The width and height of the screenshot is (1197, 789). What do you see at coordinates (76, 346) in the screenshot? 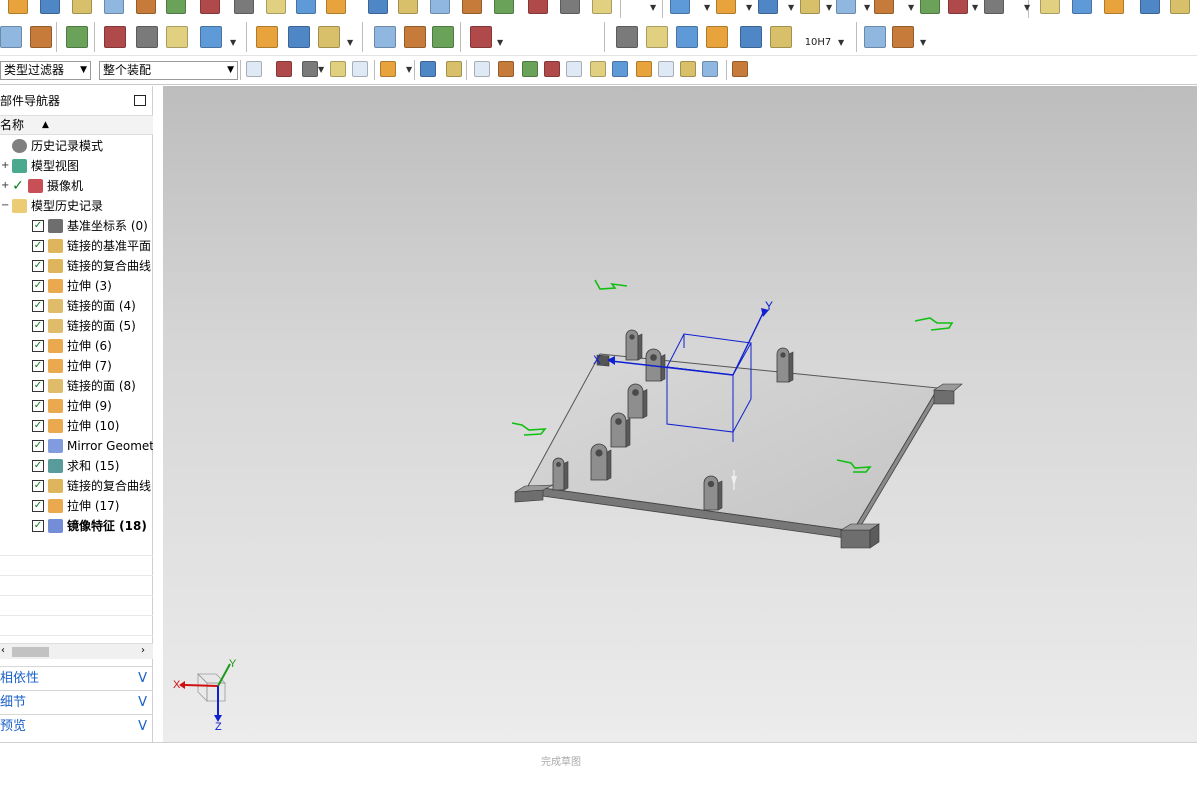
I see `tree-node: ✓ 拉伸 (6)` at bounding box center [76, 346].